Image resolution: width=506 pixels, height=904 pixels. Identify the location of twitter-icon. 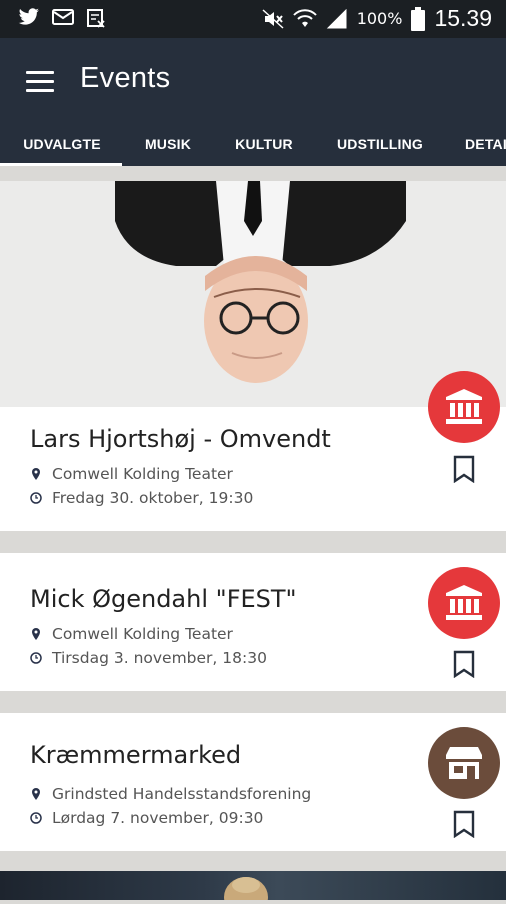
(28, 16).